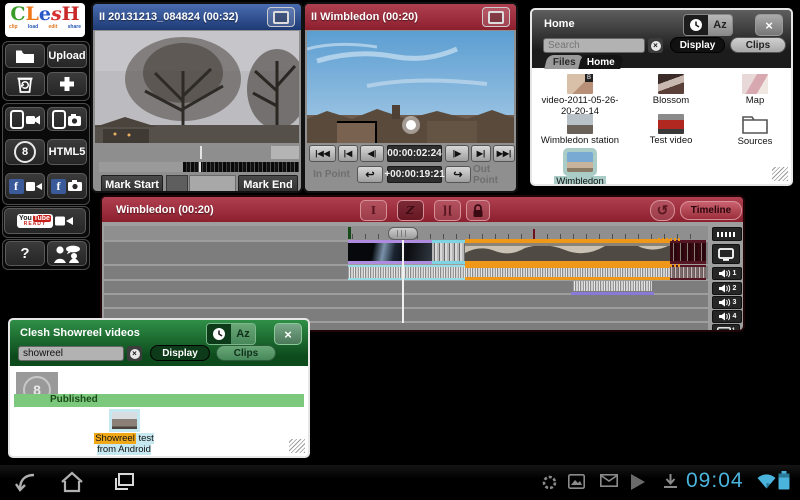 This screenshot has width=800, height=500. Describe the element at coordinates (671, 90) in the screenshot. I see `file-item: Blossom` at that location.